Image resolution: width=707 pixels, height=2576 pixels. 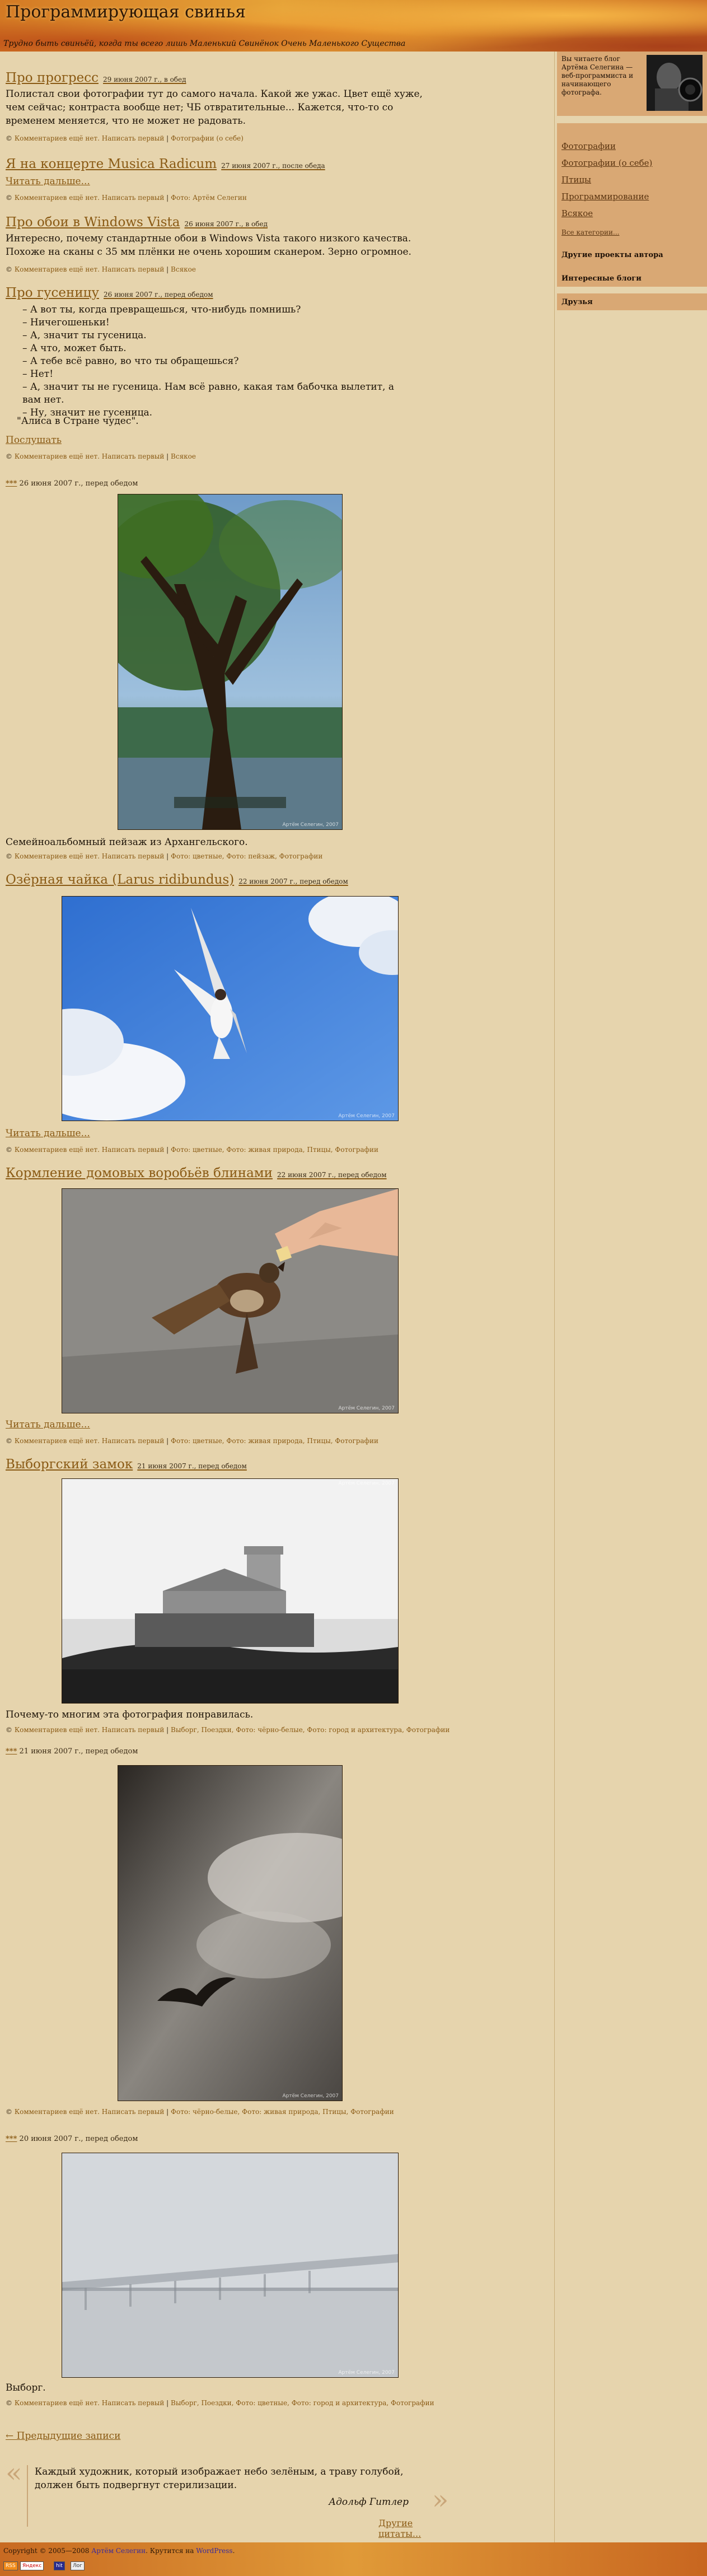 I want to click on open-quote-icon: «, so click(x=14, y=2473).